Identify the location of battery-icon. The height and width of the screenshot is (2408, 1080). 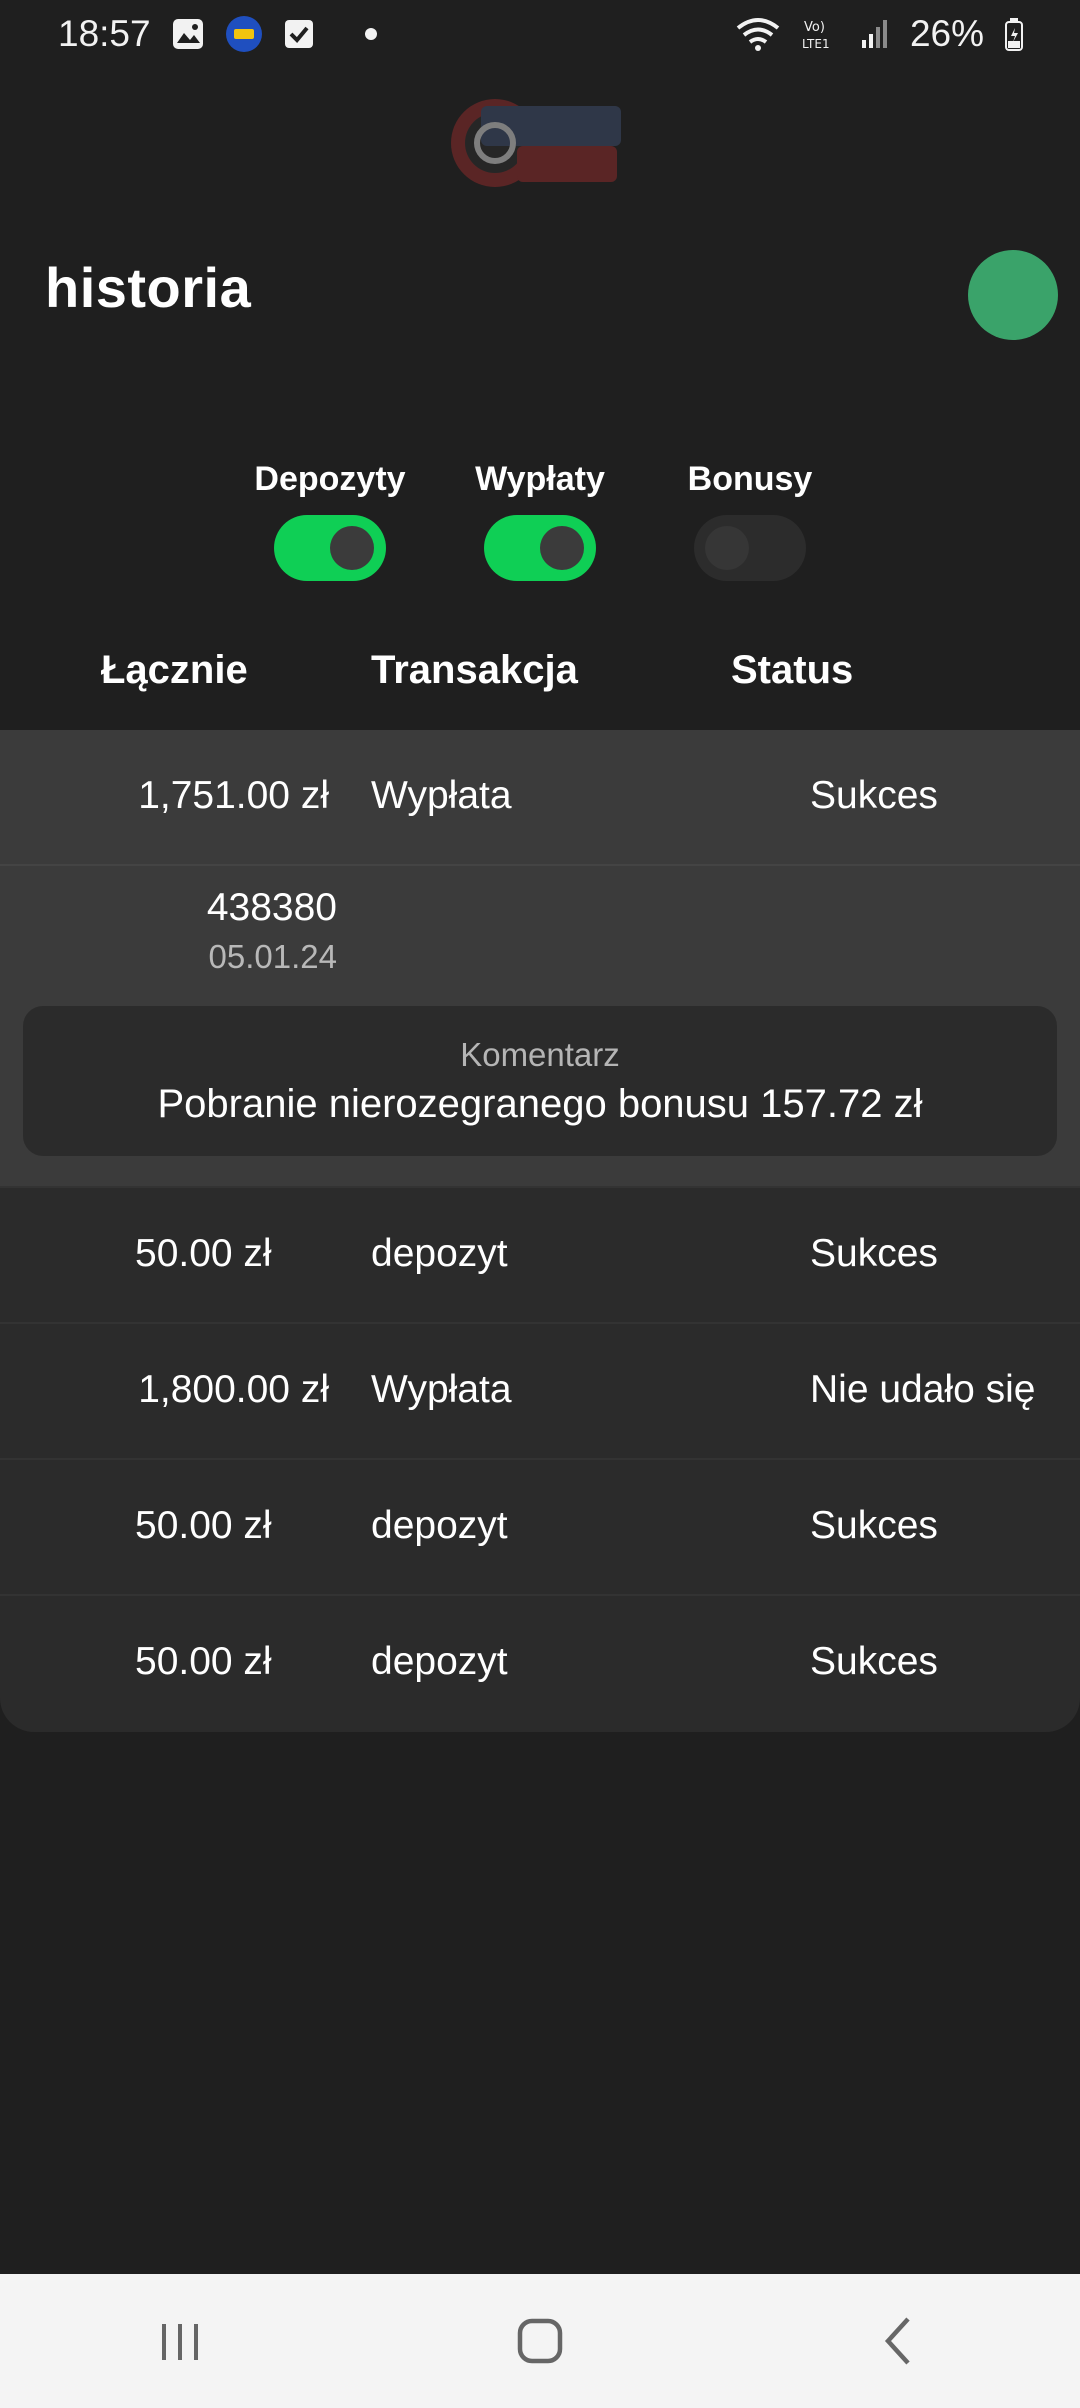
(1014, 34).